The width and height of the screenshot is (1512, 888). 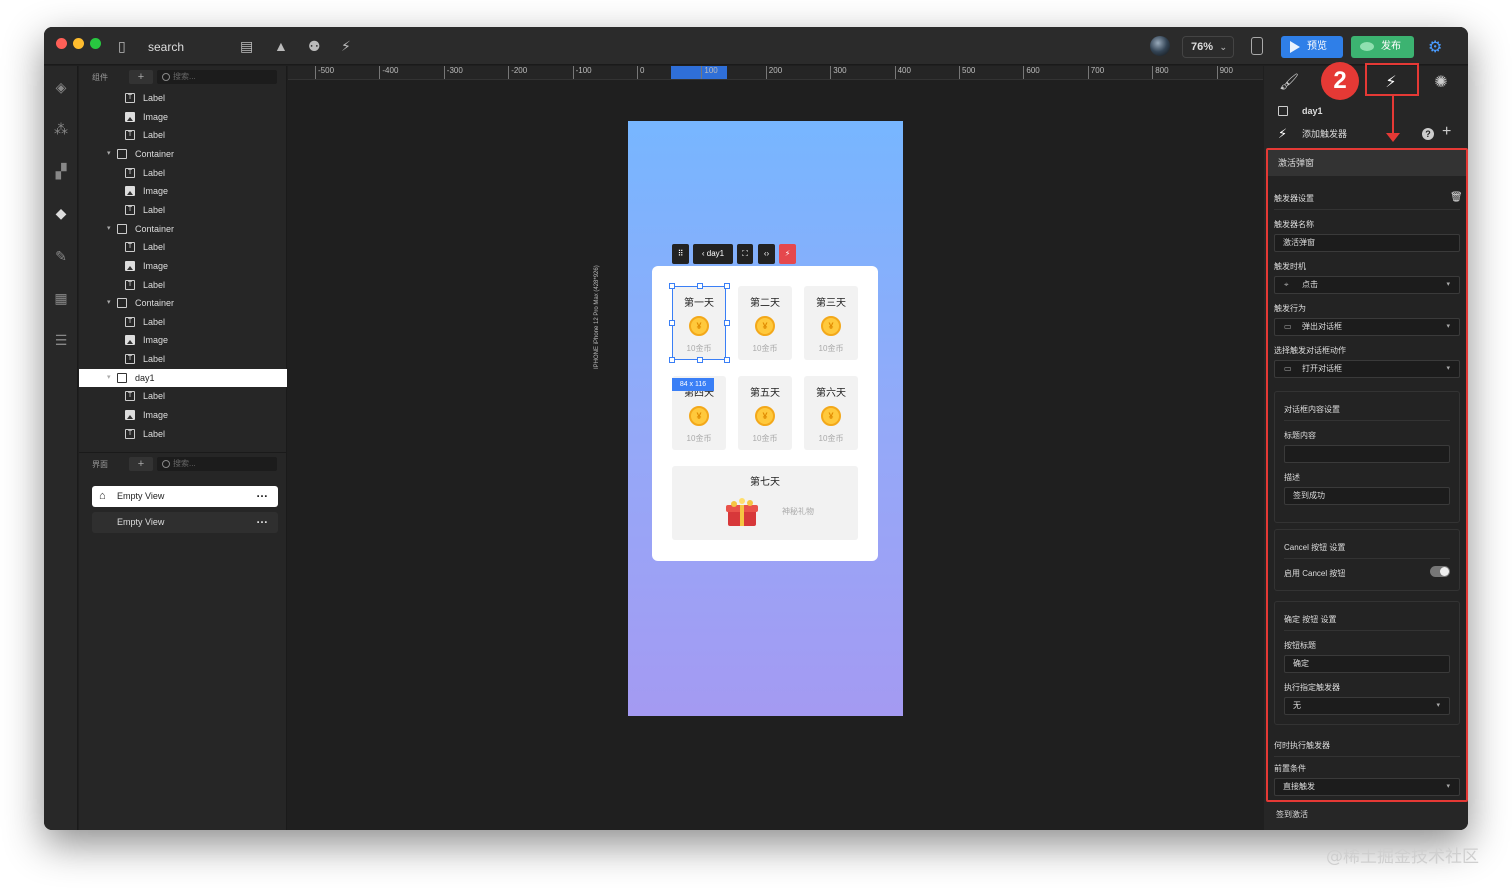 I want to click on code-icon: ‹›, so click(x=766, y=254).